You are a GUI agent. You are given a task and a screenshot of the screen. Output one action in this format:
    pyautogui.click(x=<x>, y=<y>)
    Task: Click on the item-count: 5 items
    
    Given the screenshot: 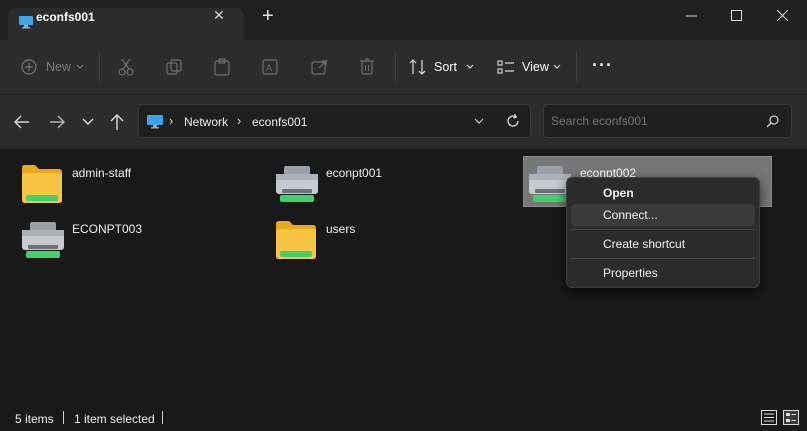 What is the action you would take?
    pyautogui.click(x=34, y=419)
    